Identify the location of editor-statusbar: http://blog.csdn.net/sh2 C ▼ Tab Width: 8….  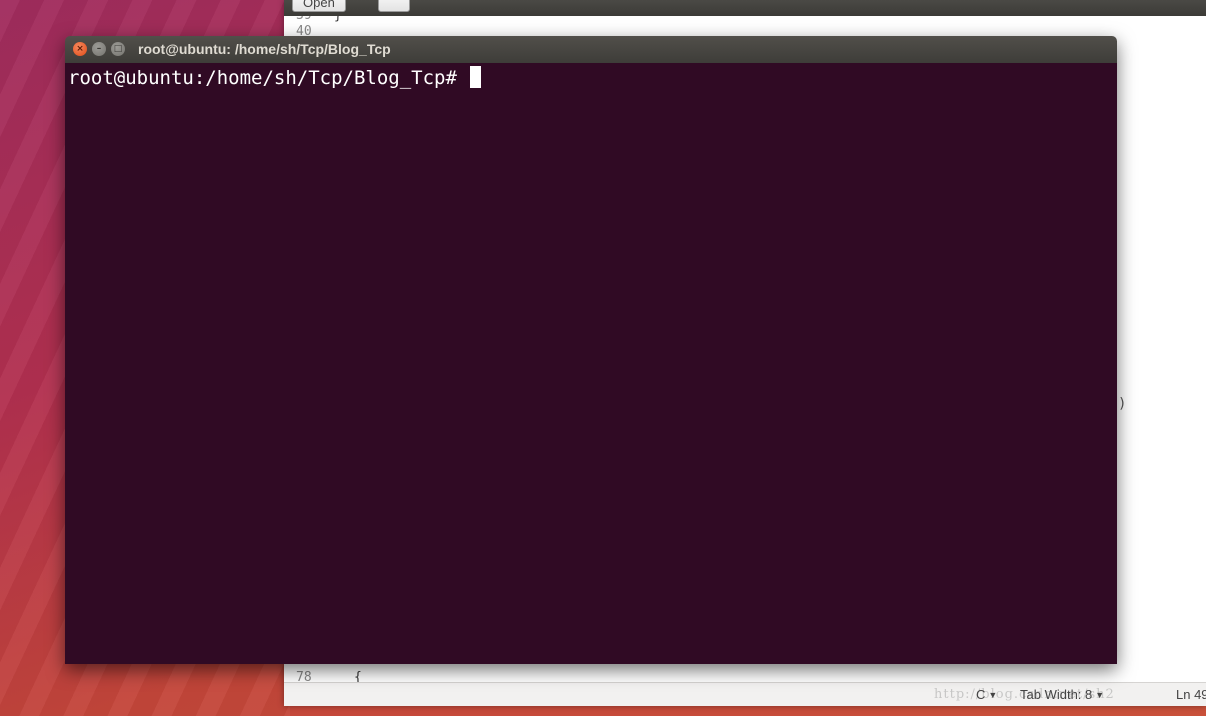
(745, 694).